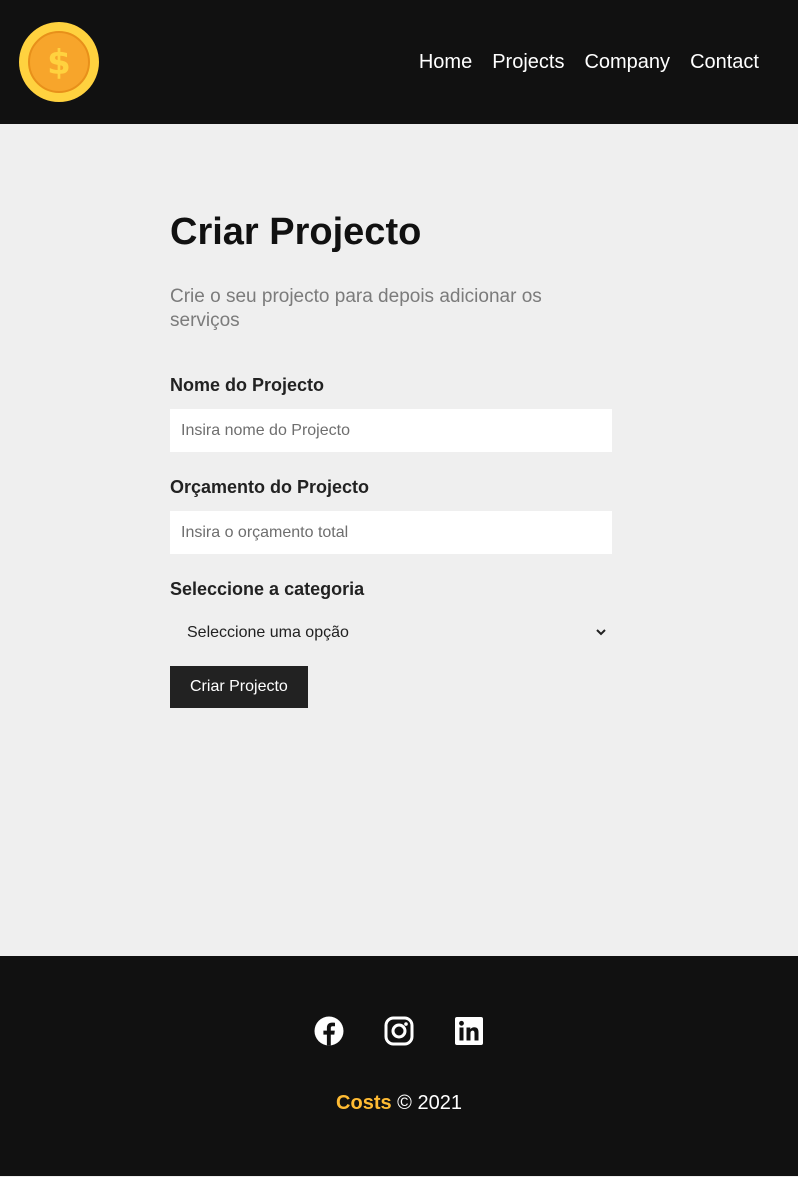 The height and width of the screenshot is (1177, 798). Describe the element at coordinates (391, 532) in the screenshot. I see `project-budget-input` at that location.